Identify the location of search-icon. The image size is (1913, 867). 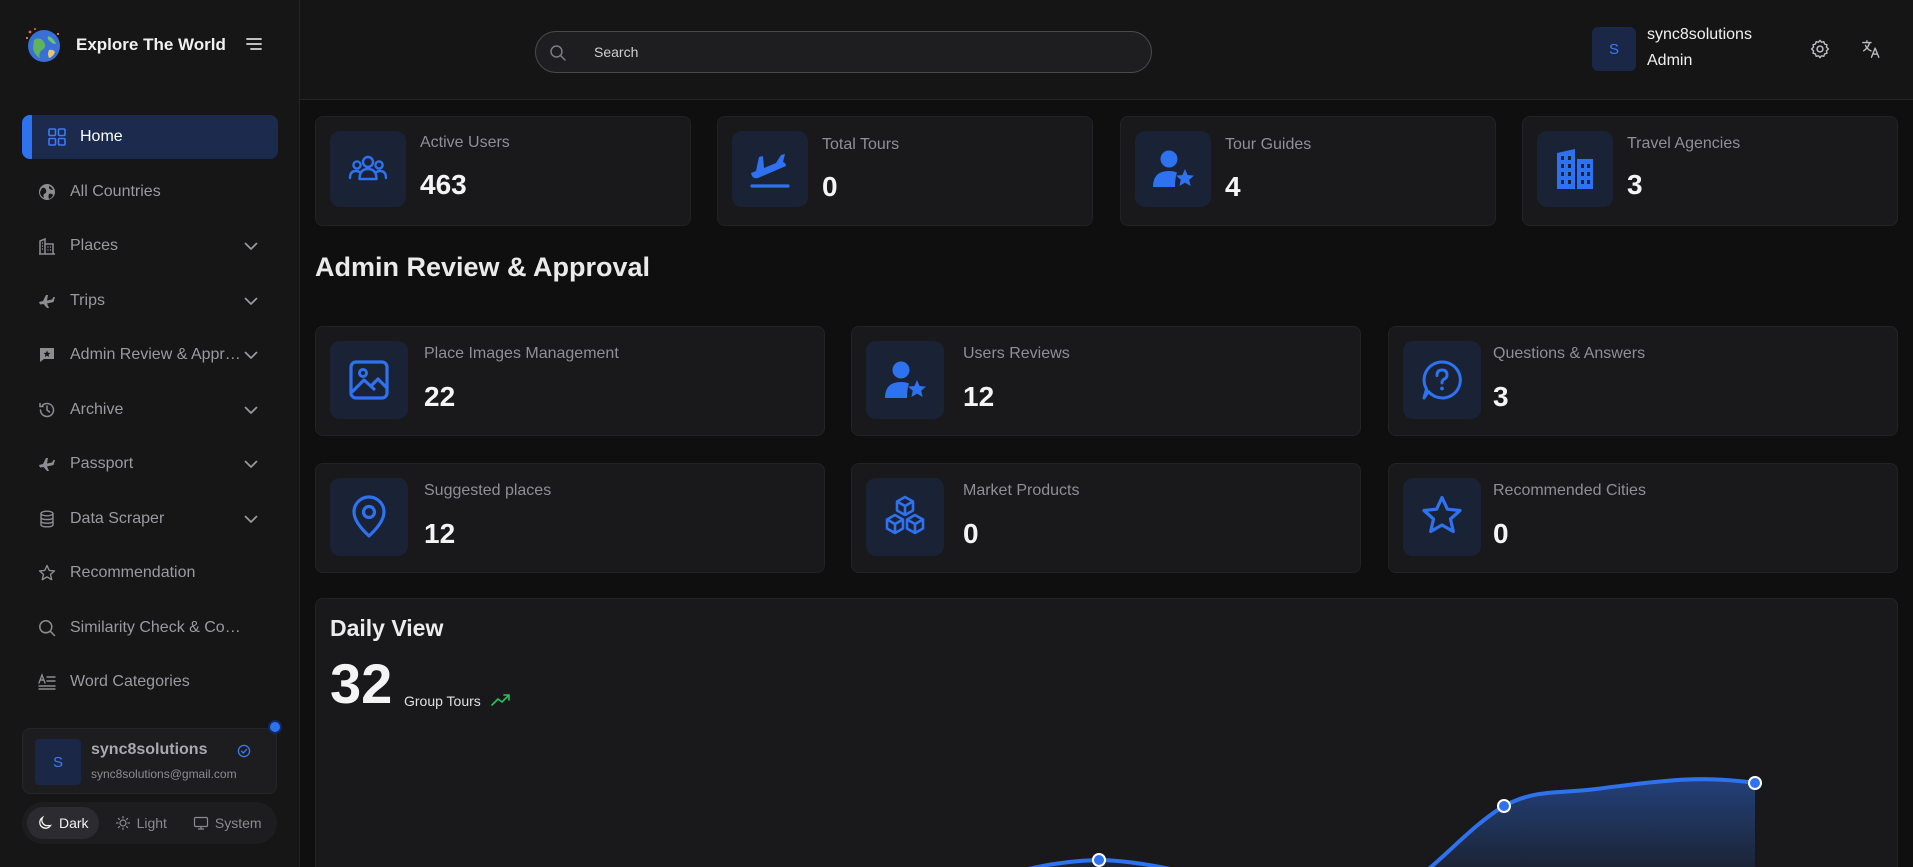
(558, 53).